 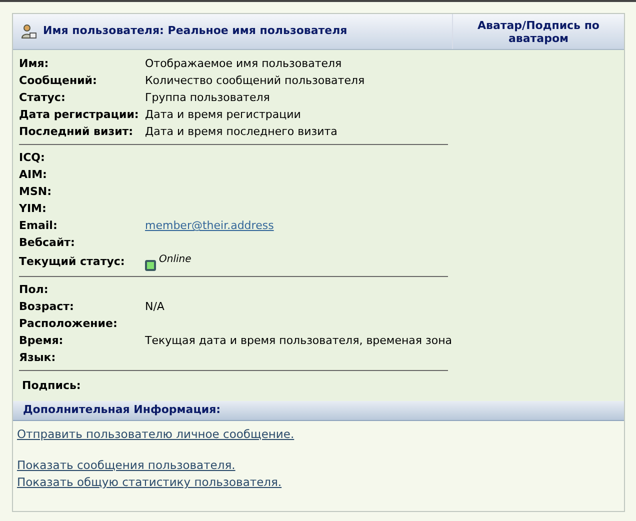 What do you see at coordinates (47, 243) in the screenshot?
I see `field-label: Вебсайт:` at bounding box center [47, 243].